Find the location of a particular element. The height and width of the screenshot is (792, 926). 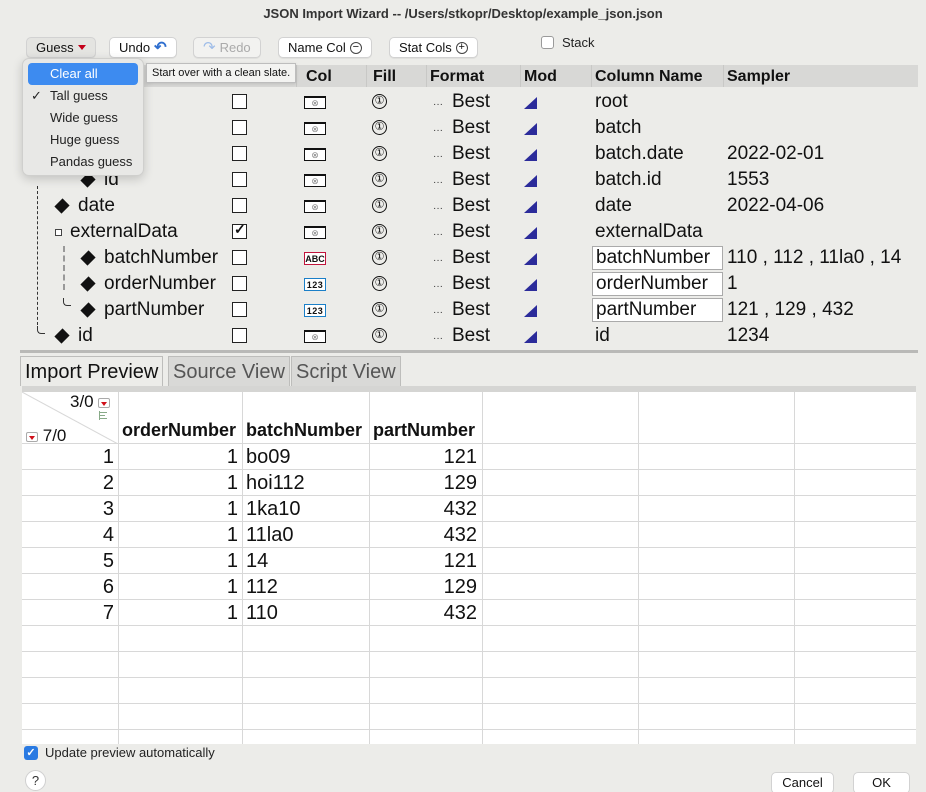

structure-row: date ⊗ ① ··· Best date 2022-04-06 is located at coordinates (463, 206).